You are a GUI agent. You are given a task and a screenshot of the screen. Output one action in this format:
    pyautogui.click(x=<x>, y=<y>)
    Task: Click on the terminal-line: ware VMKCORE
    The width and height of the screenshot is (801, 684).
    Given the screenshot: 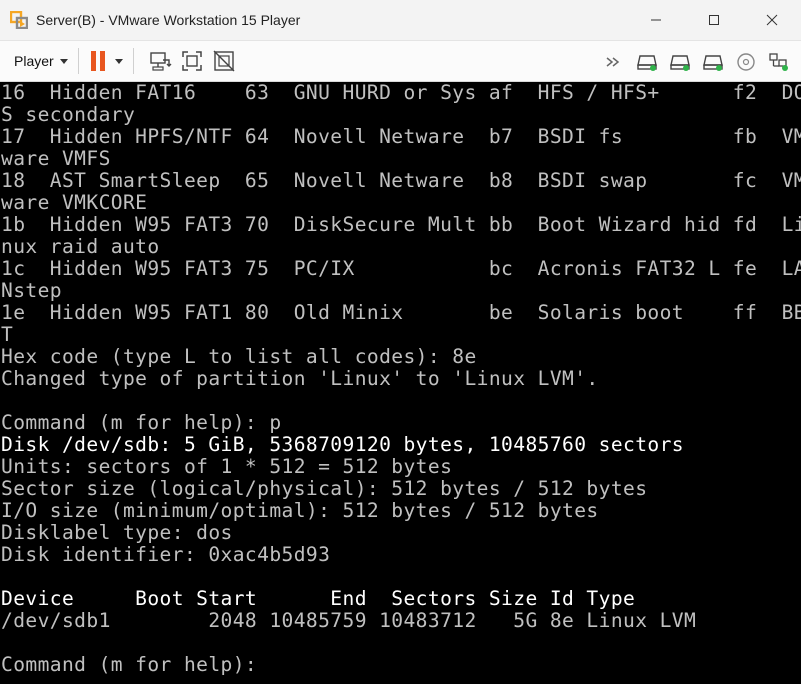 What is the action you would take?
    pyautogui.click(x=74, y=202)
    